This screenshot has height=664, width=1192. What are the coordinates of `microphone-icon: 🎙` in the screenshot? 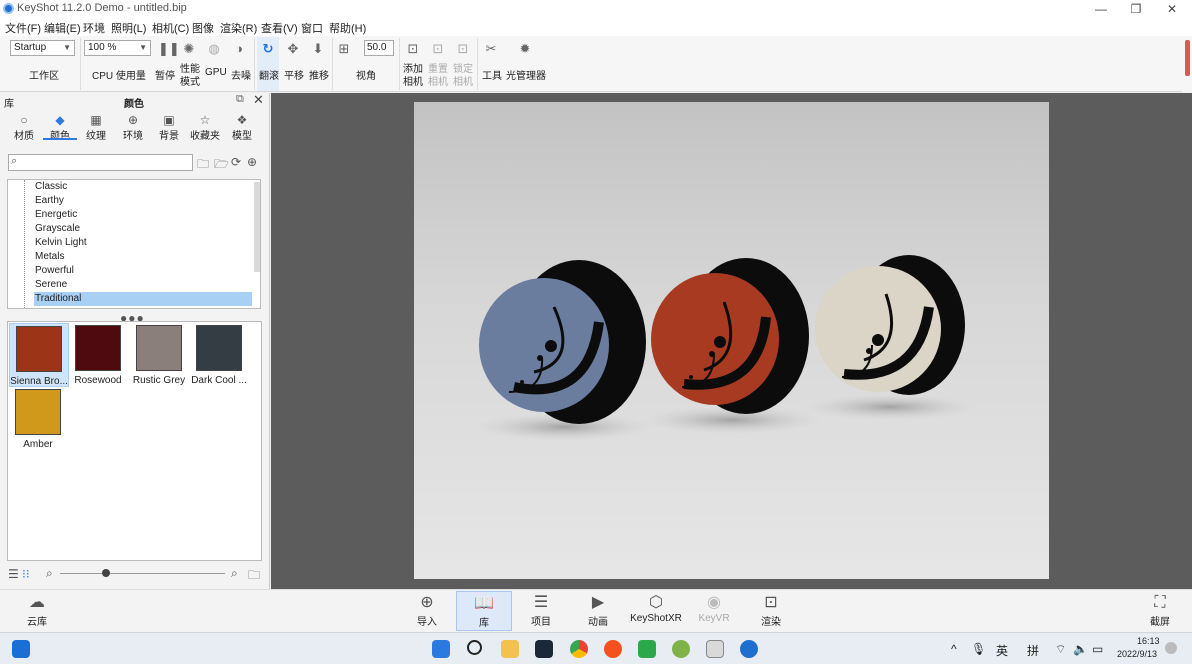 It's located at (978, 649).